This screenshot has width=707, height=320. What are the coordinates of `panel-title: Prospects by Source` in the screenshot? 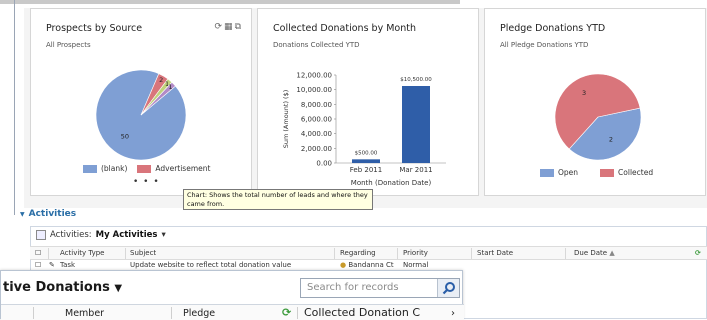 It's located at (94, 28).